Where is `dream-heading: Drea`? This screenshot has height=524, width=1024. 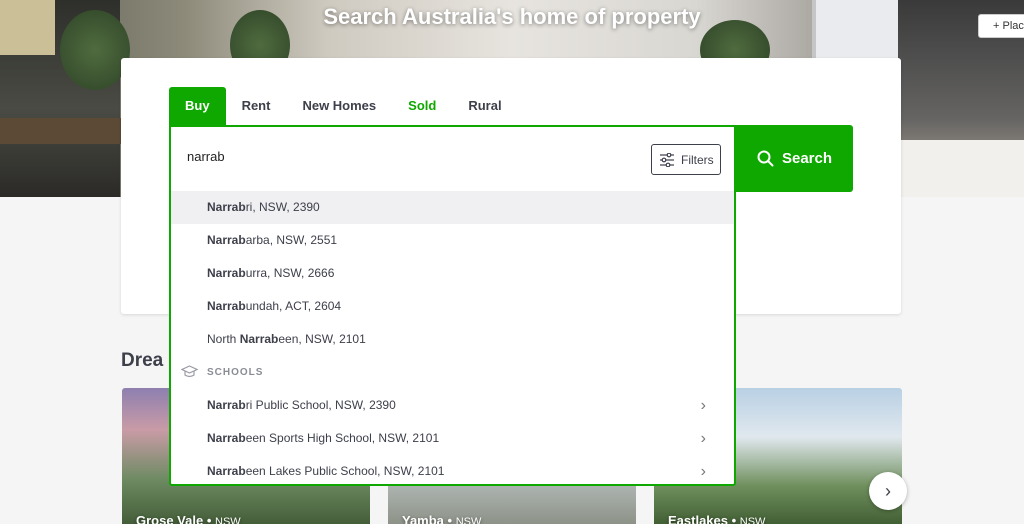 dream-heading: Drea is located at coordinates (142, 360).